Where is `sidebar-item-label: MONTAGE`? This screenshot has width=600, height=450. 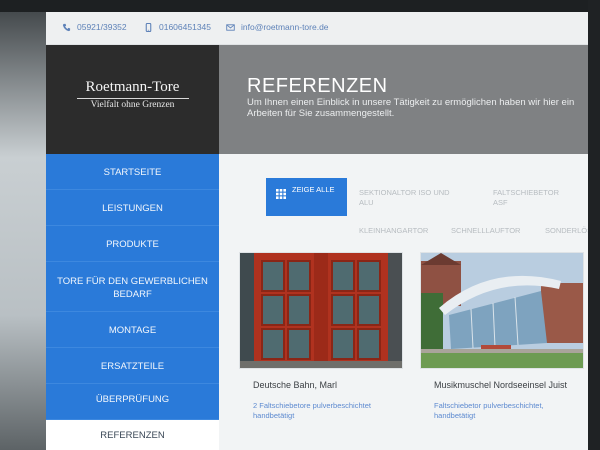
sidebar-item-label: MONTAGE is located at coordinates (132, 330).